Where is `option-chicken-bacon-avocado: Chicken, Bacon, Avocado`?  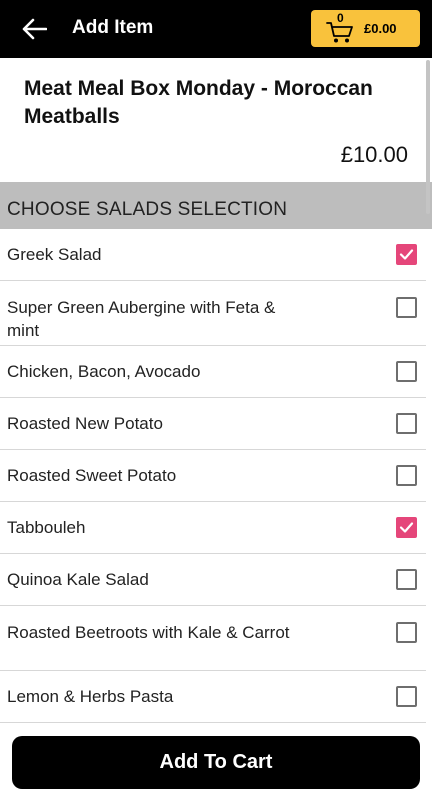 option-chicken-bacon-avocado: Chicken, Bacon, Avocado is located at coordinates (213, 372).